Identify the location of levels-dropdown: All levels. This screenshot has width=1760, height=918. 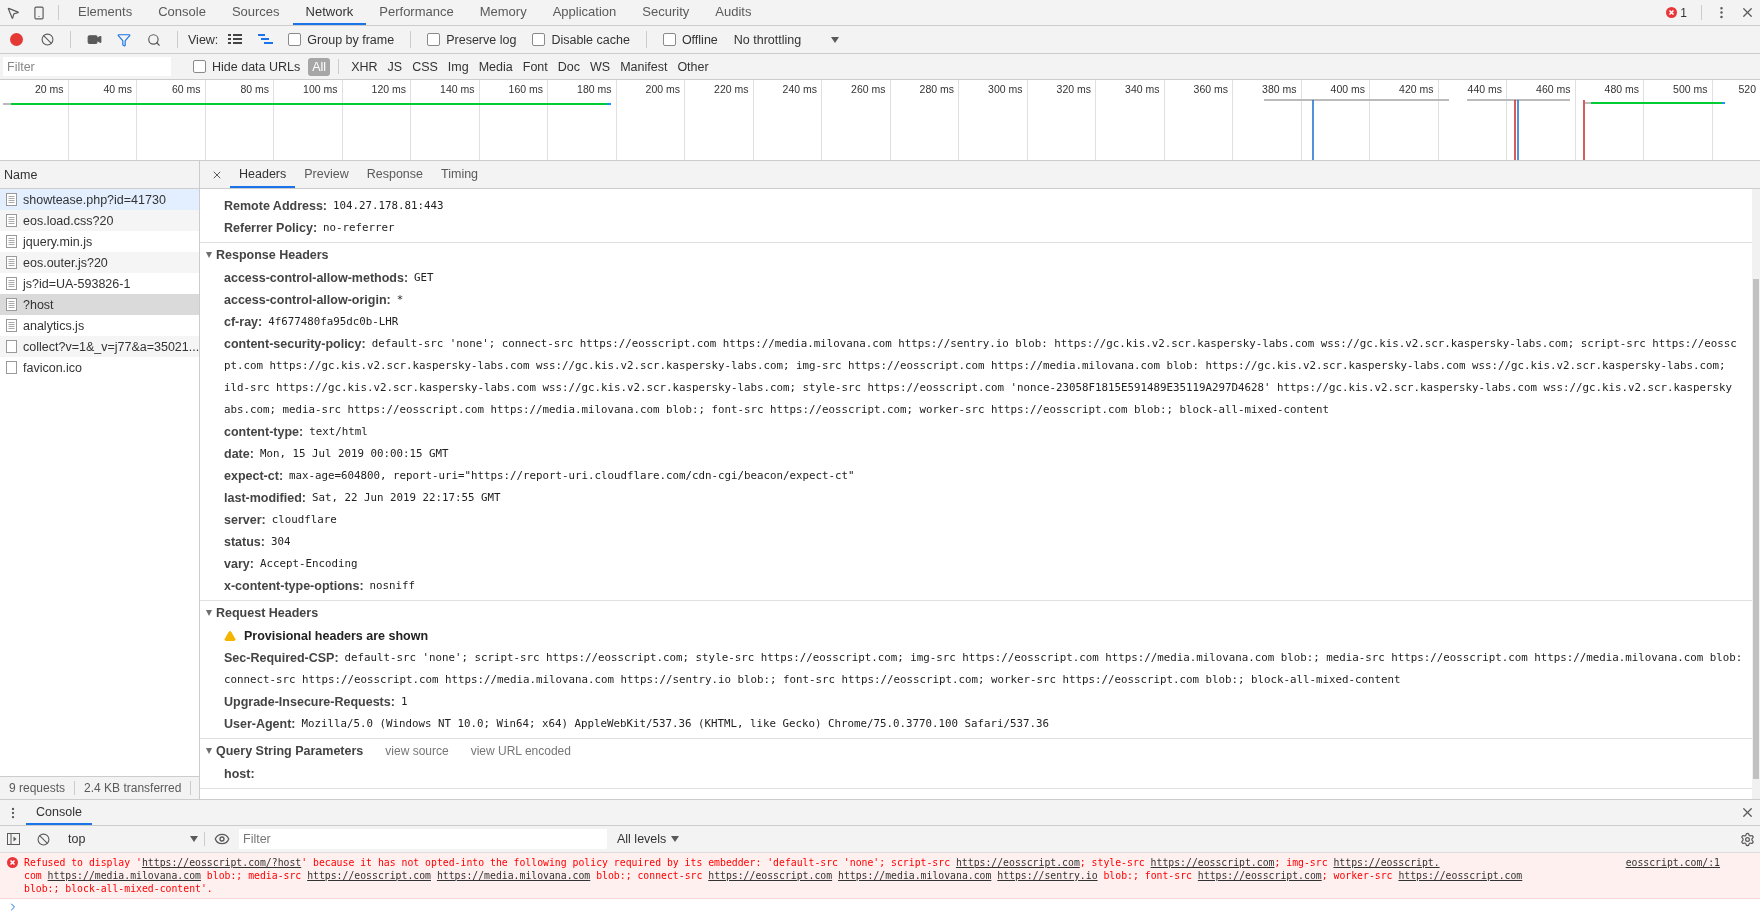
(645, 839).